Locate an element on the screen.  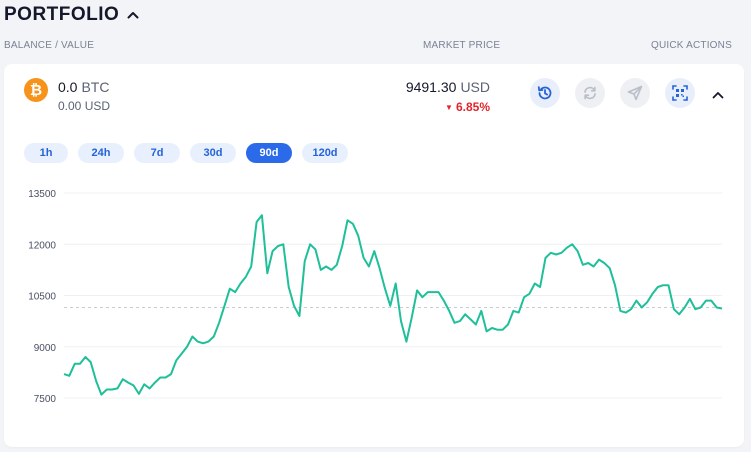
collapse-card-button is located at coordinates (718, 95).